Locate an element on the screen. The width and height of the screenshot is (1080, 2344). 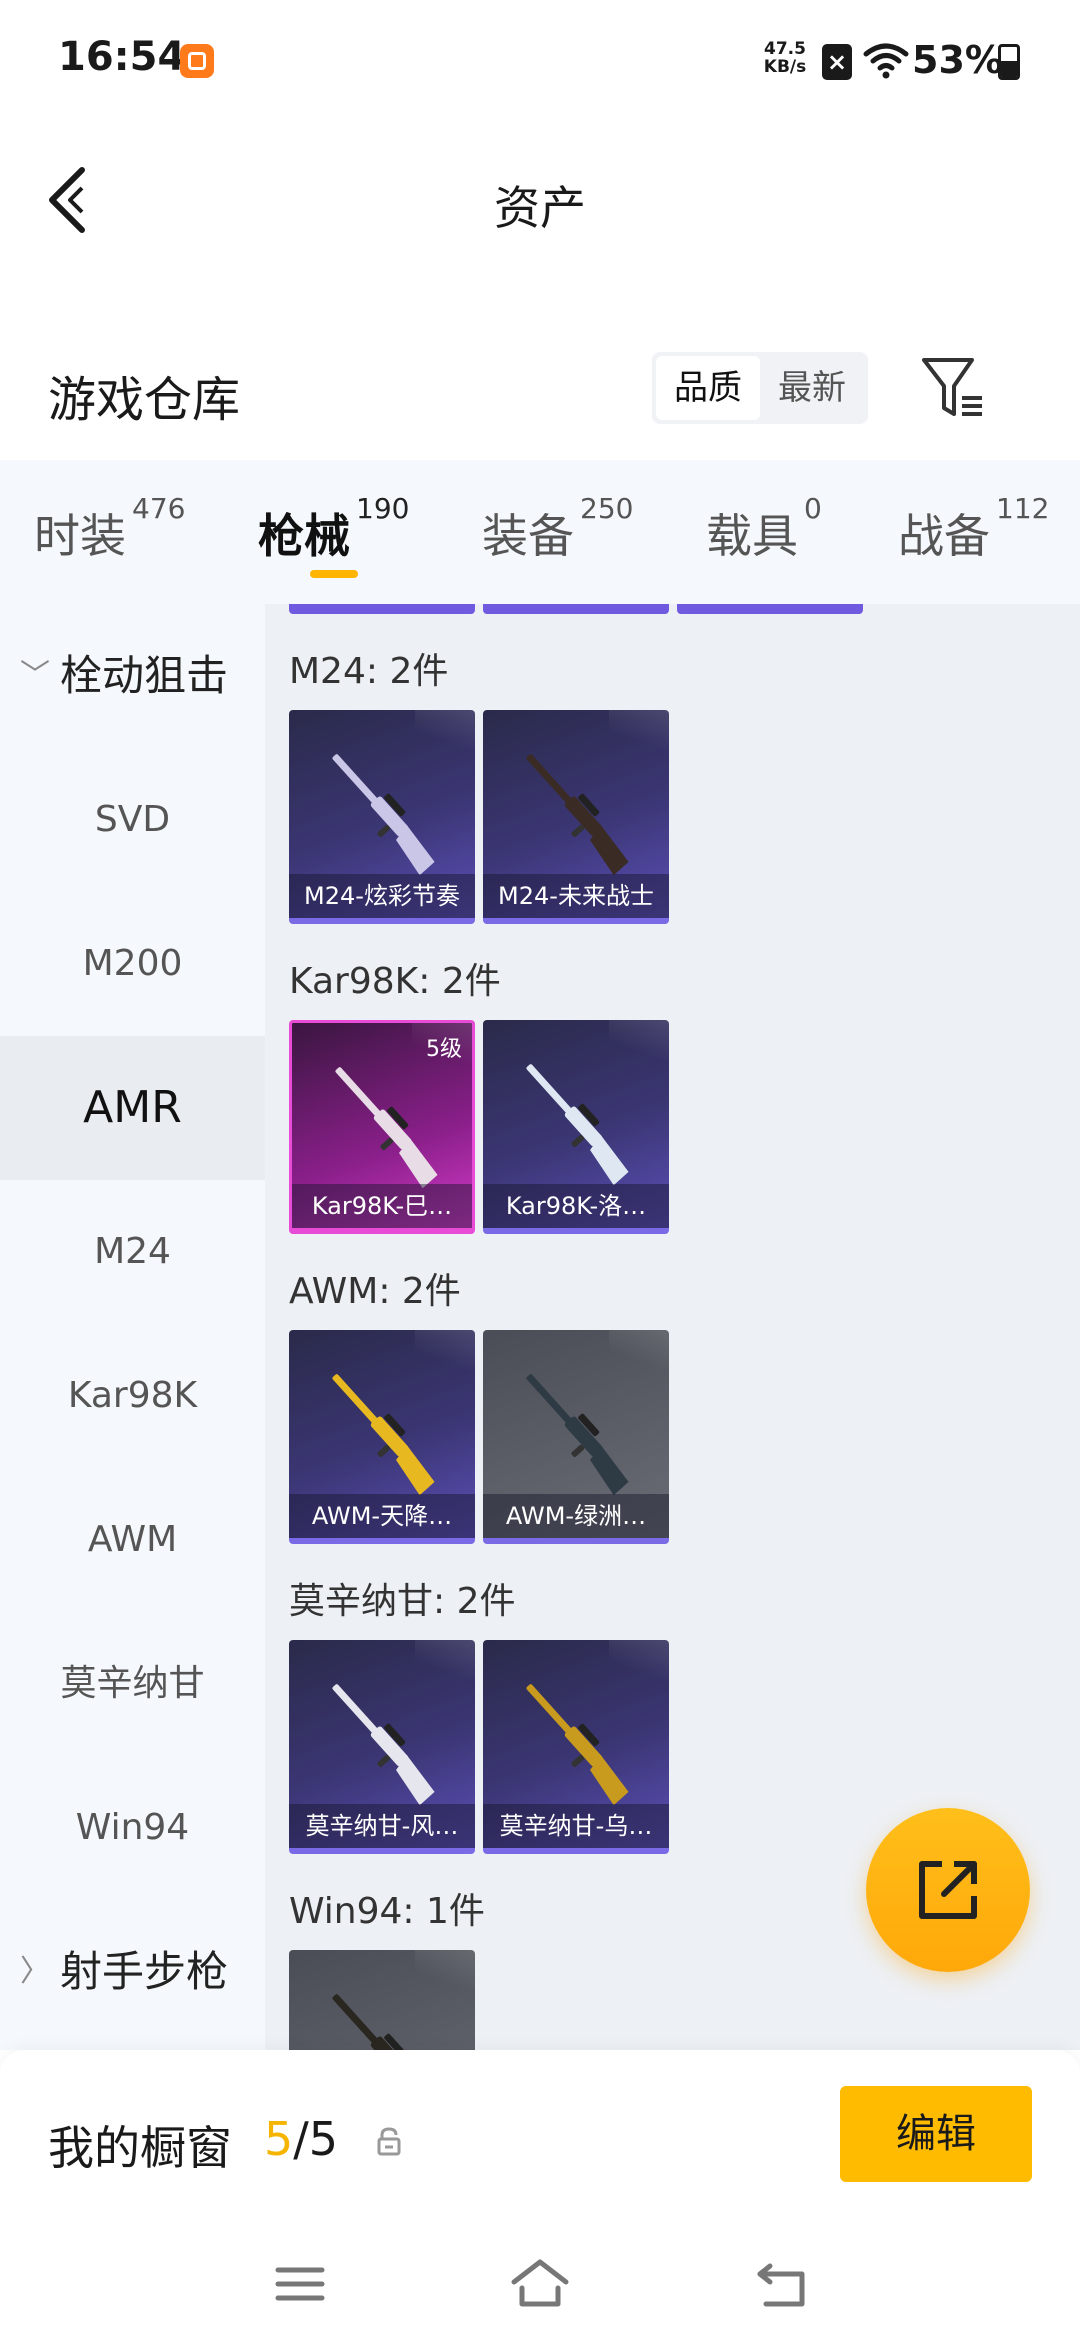
card-label: M24-炫彩节奏 is located at coordinates (382, 896).